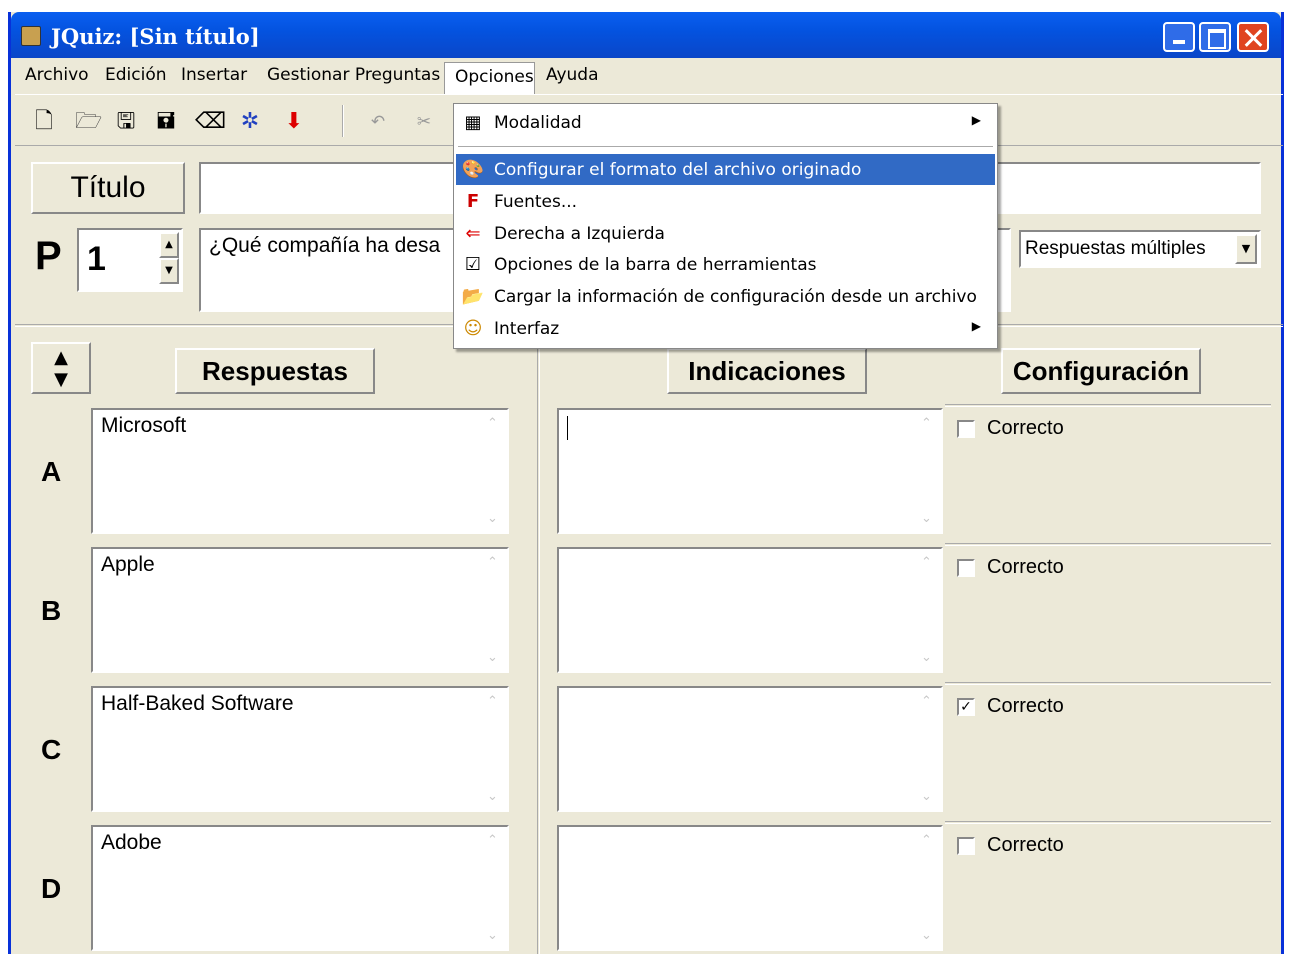  Describe the element at coordinates (725, 264) in the screenshot. I see `menu-item-opciones-barra: ☑ Opciones de la barra de herramientas` at that location.